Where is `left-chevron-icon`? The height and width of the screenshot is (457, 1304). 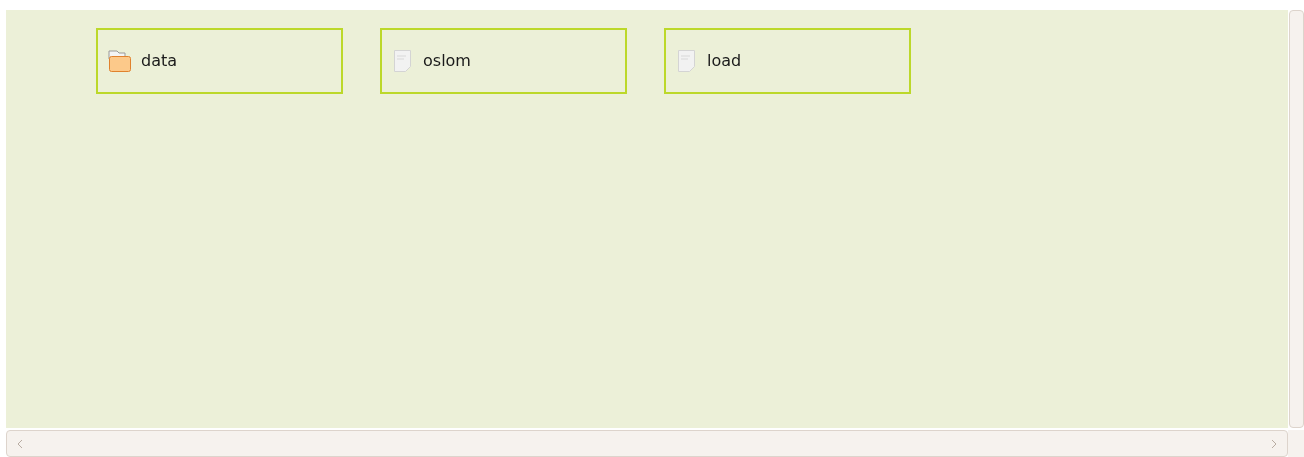 left-chevron-icon is located at coordinates (20, 443).